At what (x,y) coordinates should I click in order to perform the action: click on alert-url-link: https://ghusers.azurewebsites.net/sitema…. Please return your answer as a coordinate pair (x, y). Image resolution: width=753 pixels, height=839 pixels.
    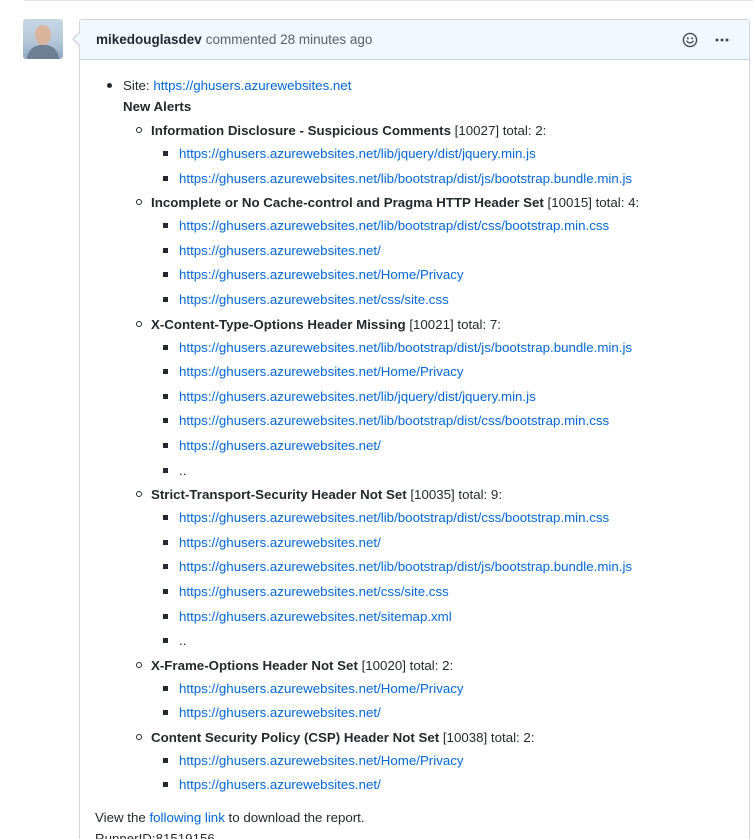
    Looking at the image, I should click on (315, 616).